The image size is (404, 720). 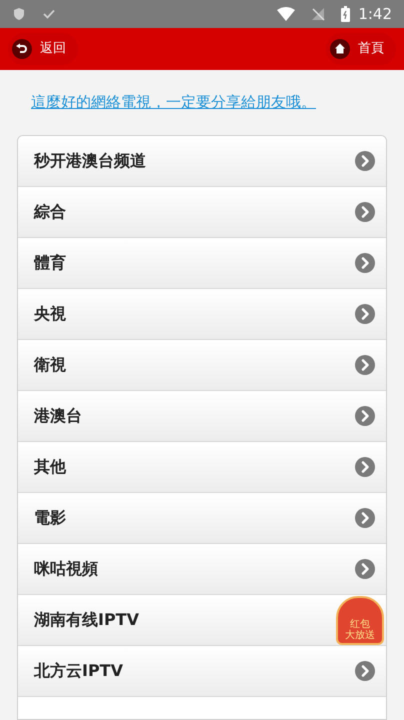 What do you see at coordinates (318, 14) in the screenshot?
I see `no-signal-icon` at bounding box center [318, 14].